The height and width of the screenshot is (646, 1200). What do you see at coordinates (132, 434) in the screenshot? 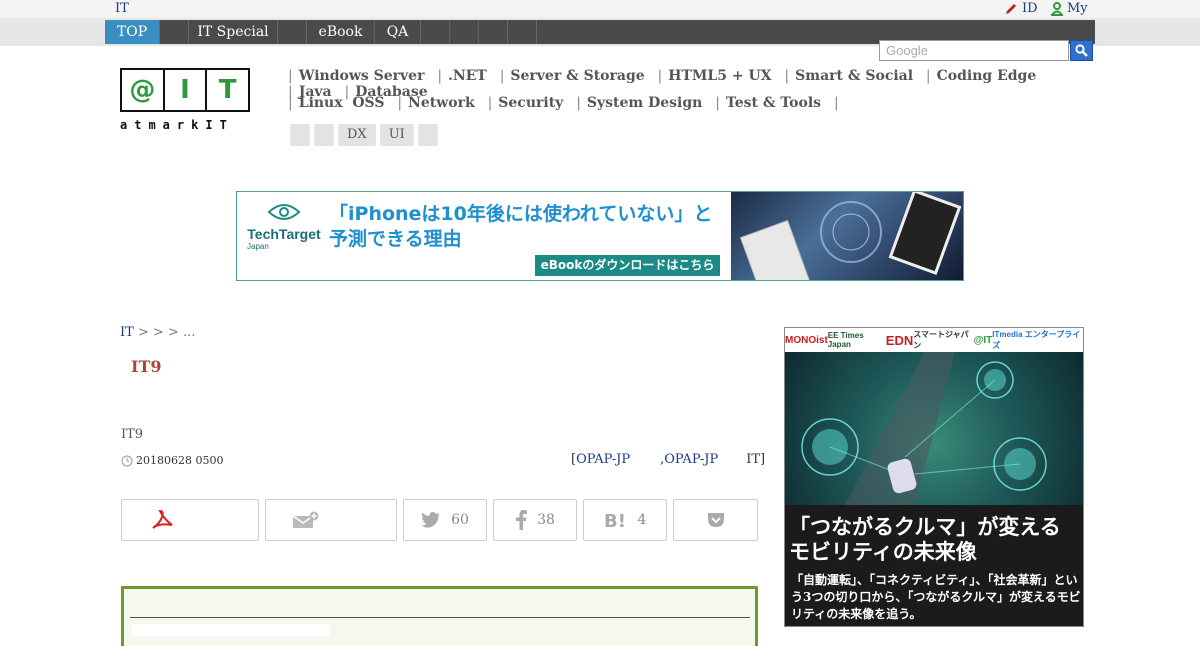
I see `article-byline: IT9` at bounding box center [132, 434].